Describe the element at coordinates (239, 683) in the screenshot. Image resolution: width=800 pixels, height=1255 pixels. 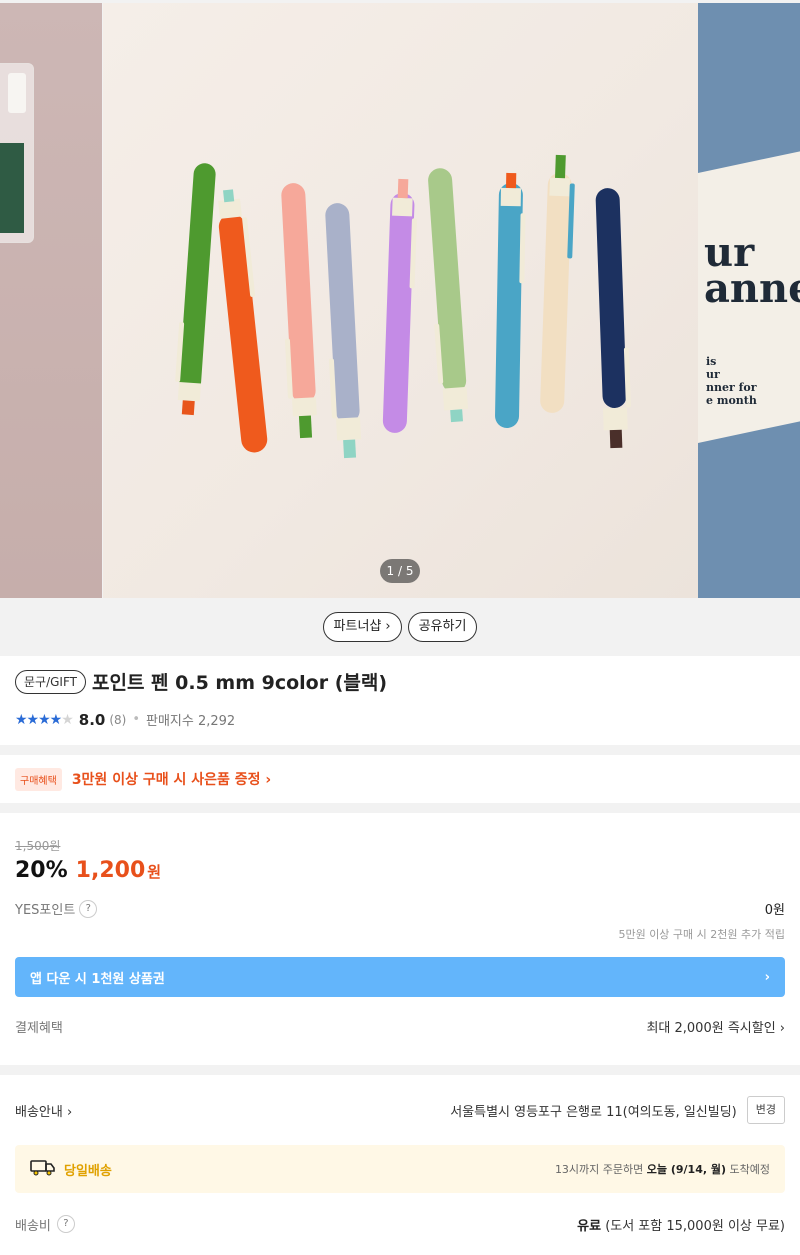
I see `product-title: 포인트 펜 0.5 mm 9color (블랙)` at that location.